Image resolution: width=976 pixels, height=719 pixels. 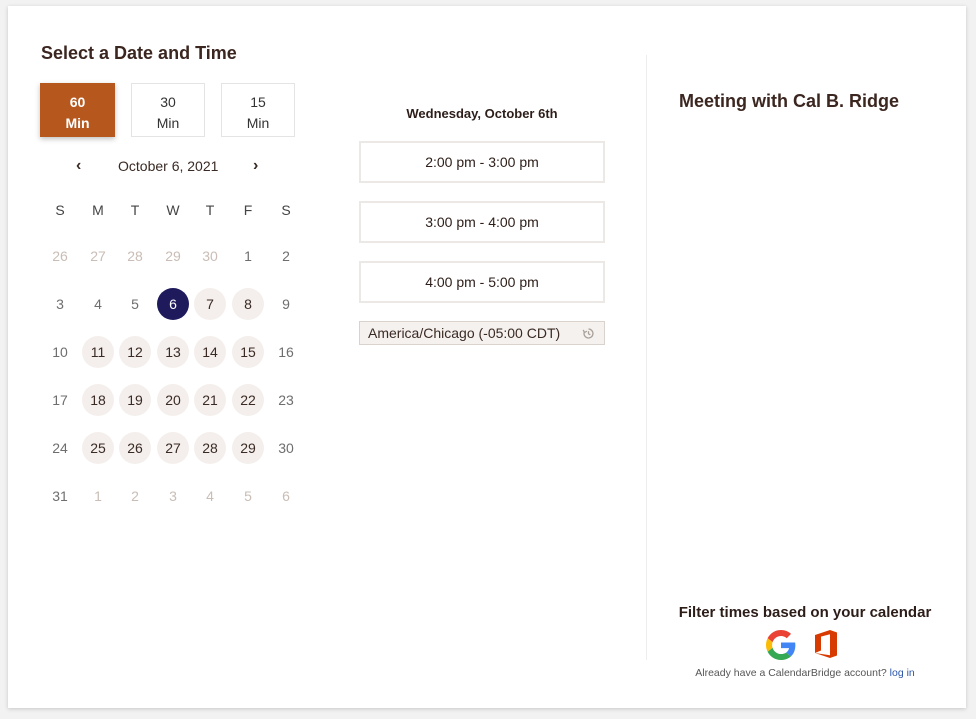 What do you see at coordinates (78, 166) in the screenshot?
I see `chevron-left-icon: ‹` at bounding box center [78, 166].